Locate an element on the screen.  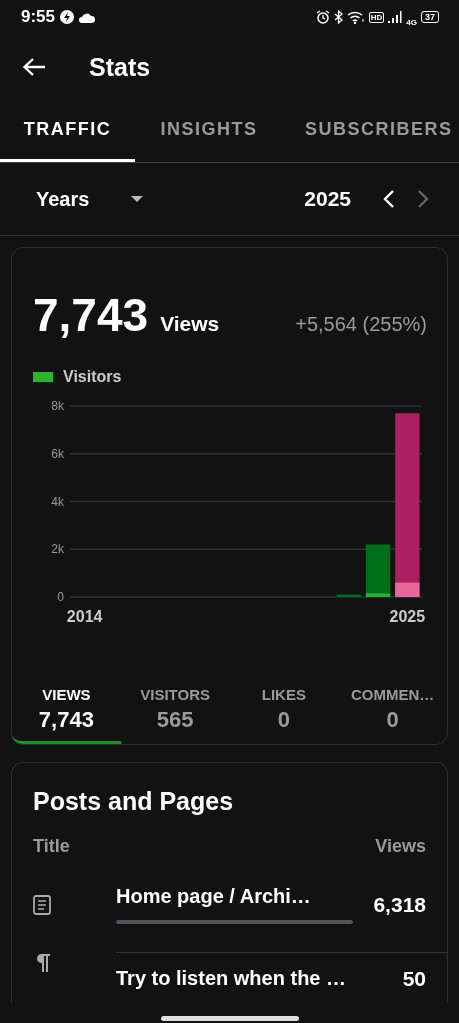
chart-bar is located at coordinates (378, 595).